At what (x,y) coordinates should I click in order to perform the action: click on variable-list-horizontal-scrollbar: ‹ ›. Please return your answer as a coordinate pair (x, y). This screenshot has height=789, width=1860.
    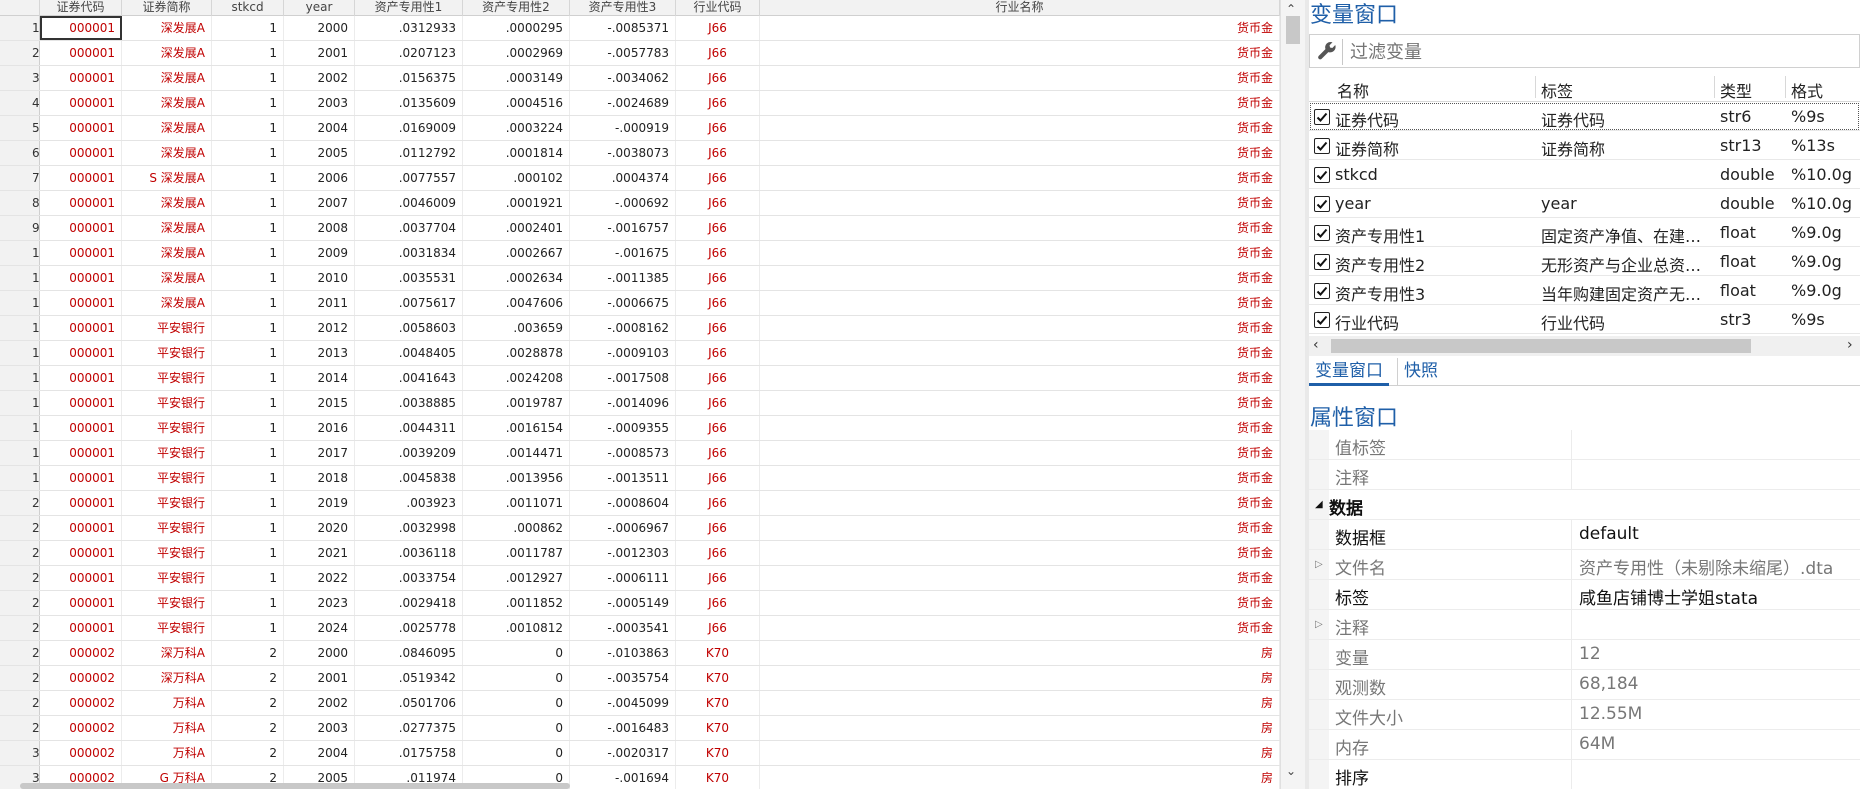
    Looking at the image, I should click on (1584, 346).